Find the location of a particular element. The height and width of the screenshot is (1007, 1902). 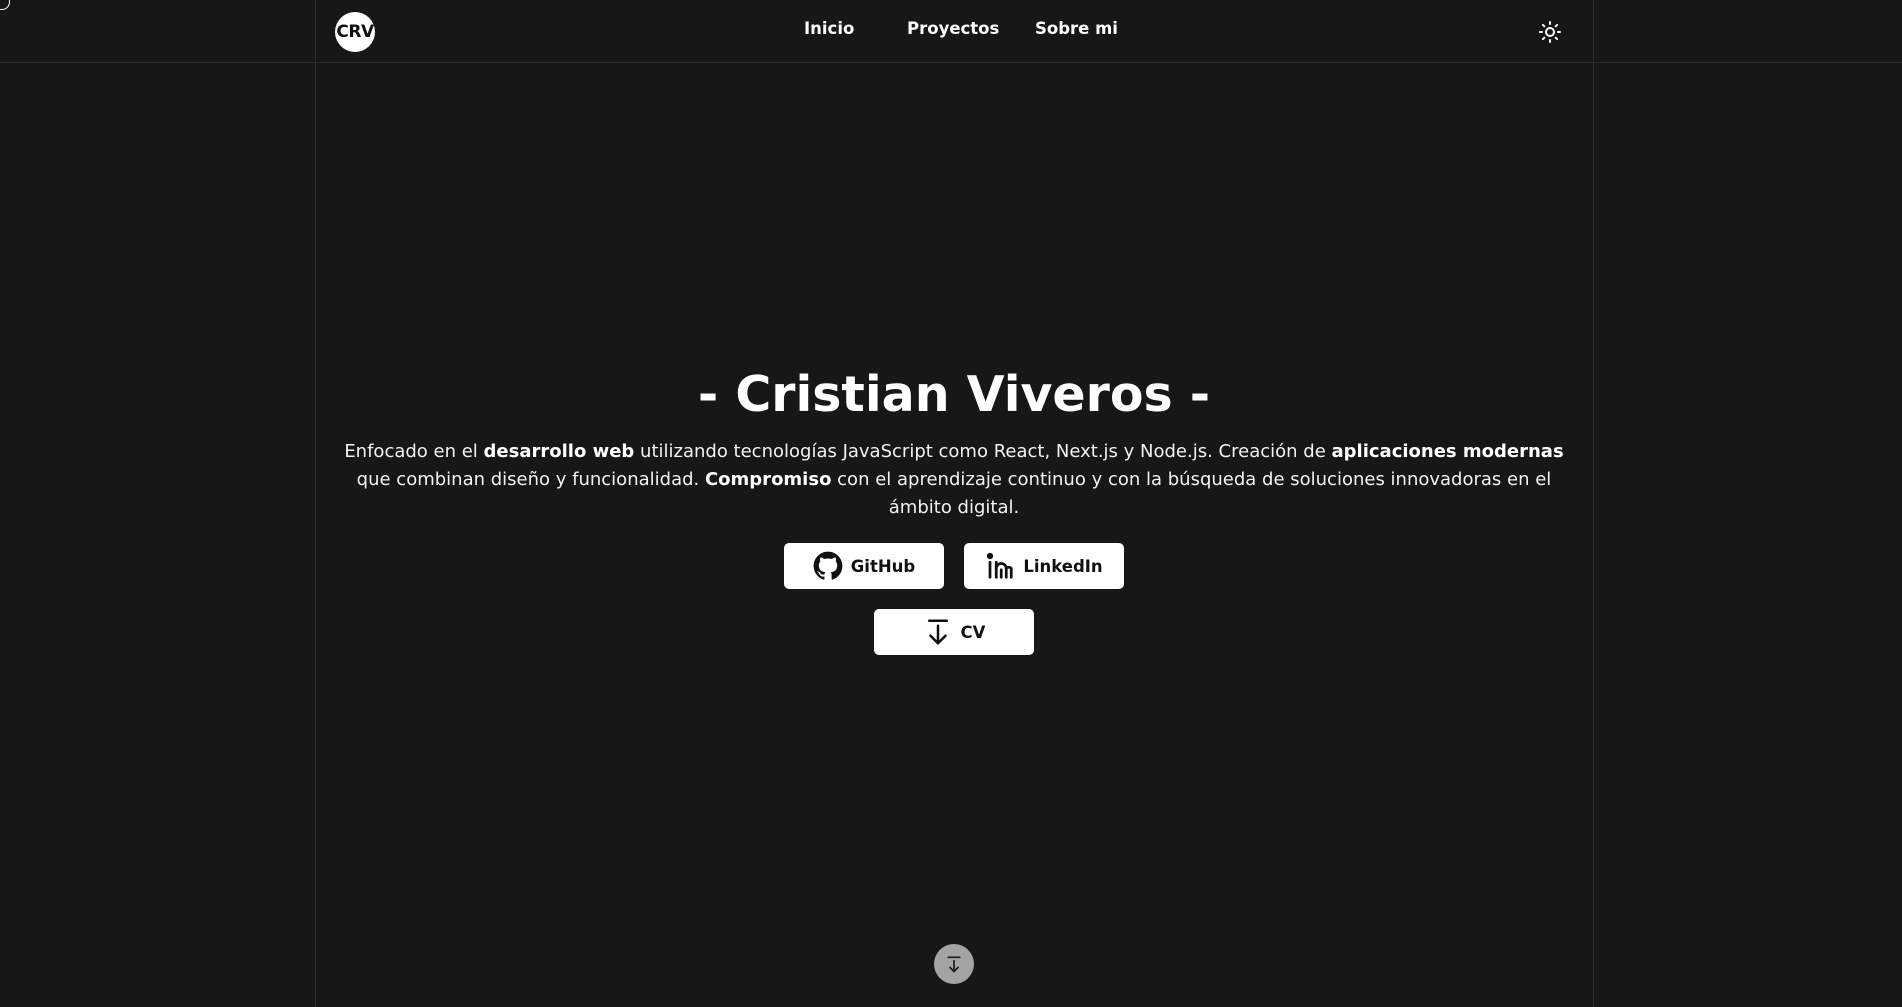

logo-button: CRV is located at coordinates (355, 32).